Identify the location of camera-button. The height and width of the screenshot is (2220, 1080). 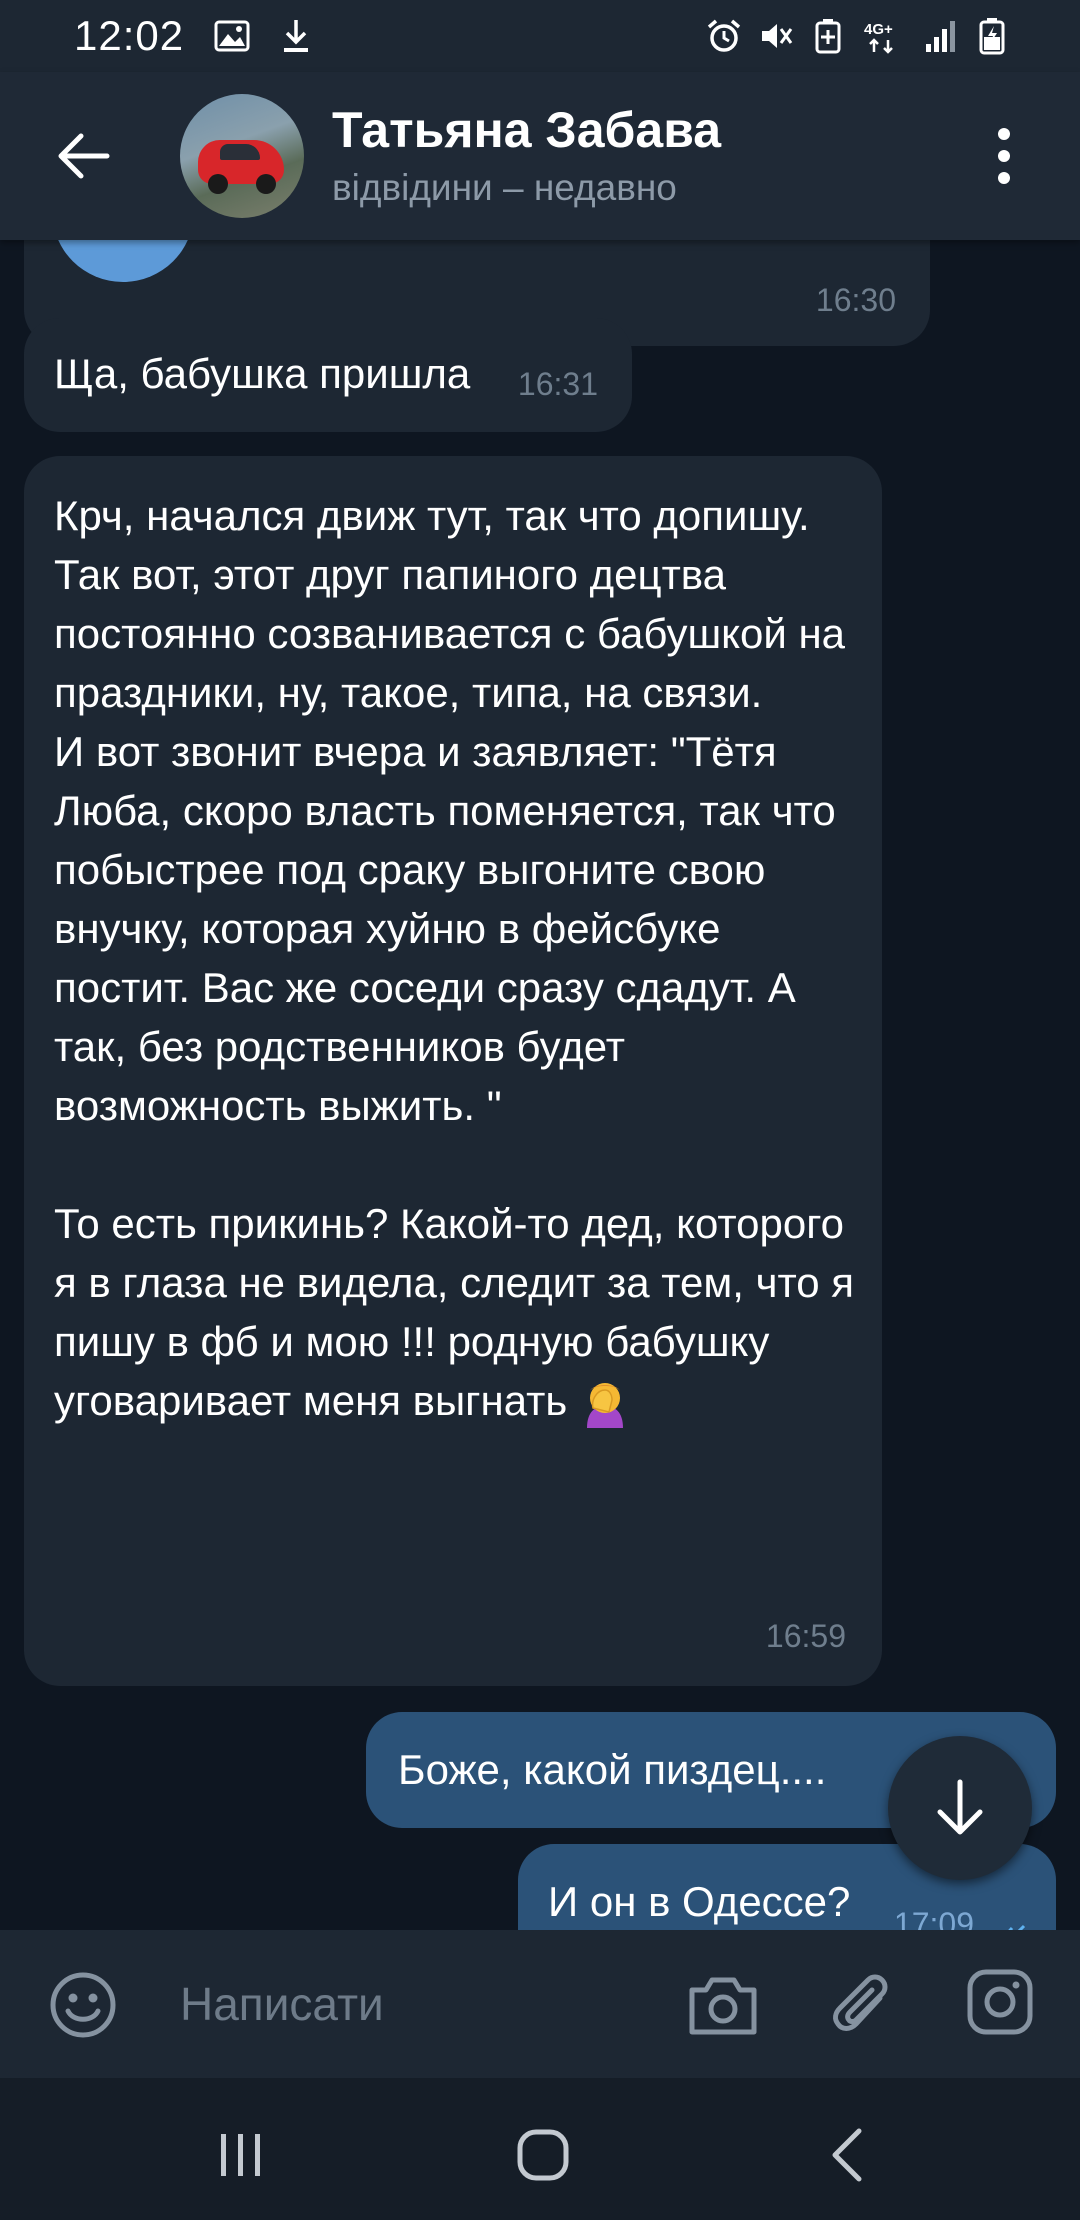
(723, 2005).